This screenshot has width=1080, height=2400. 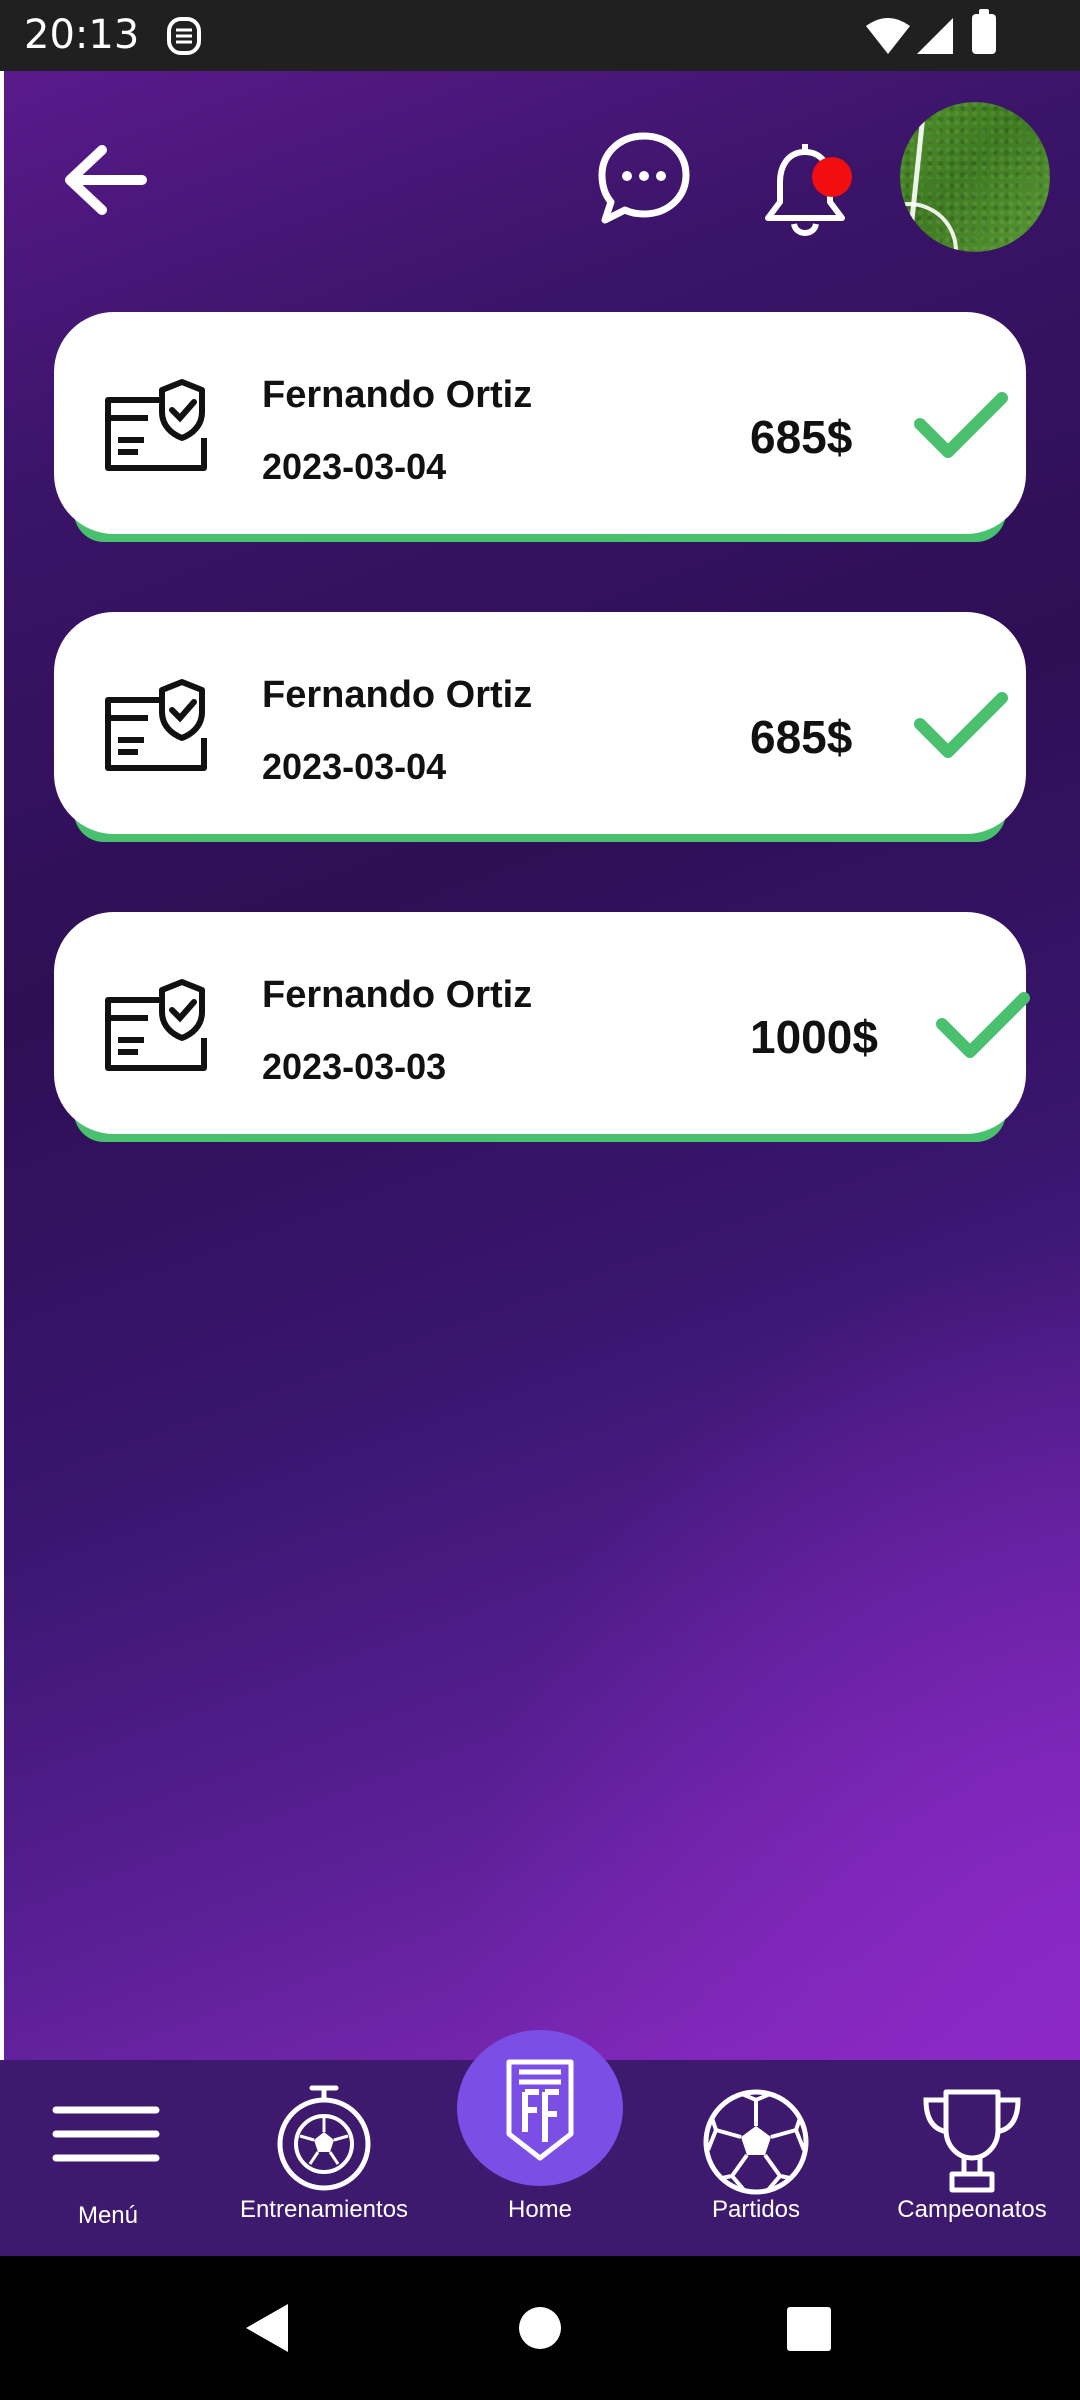 What do you see at coordinates (888, 36) in the screenshot?
I see `wifi-icon` at bounding box center [888, 36].